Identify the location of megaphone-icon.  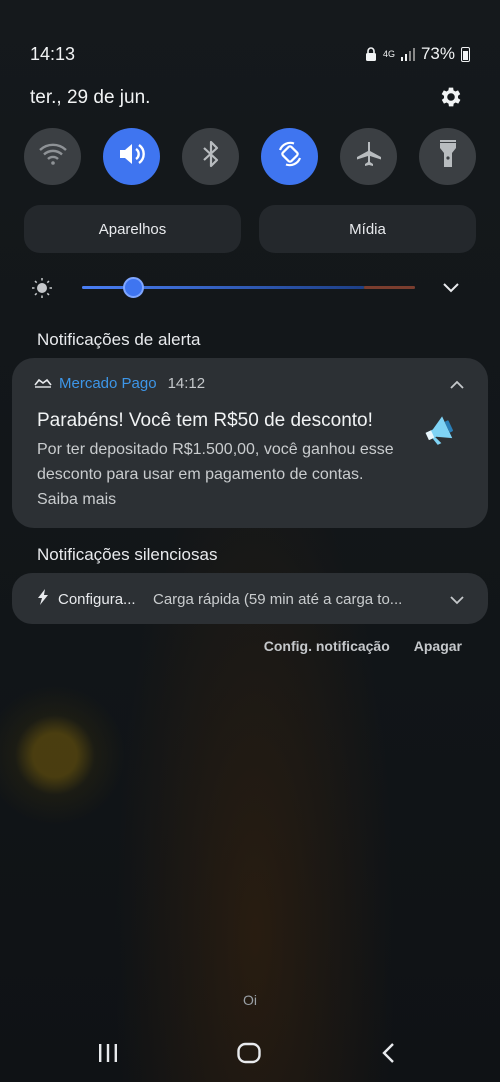
(439, 433).